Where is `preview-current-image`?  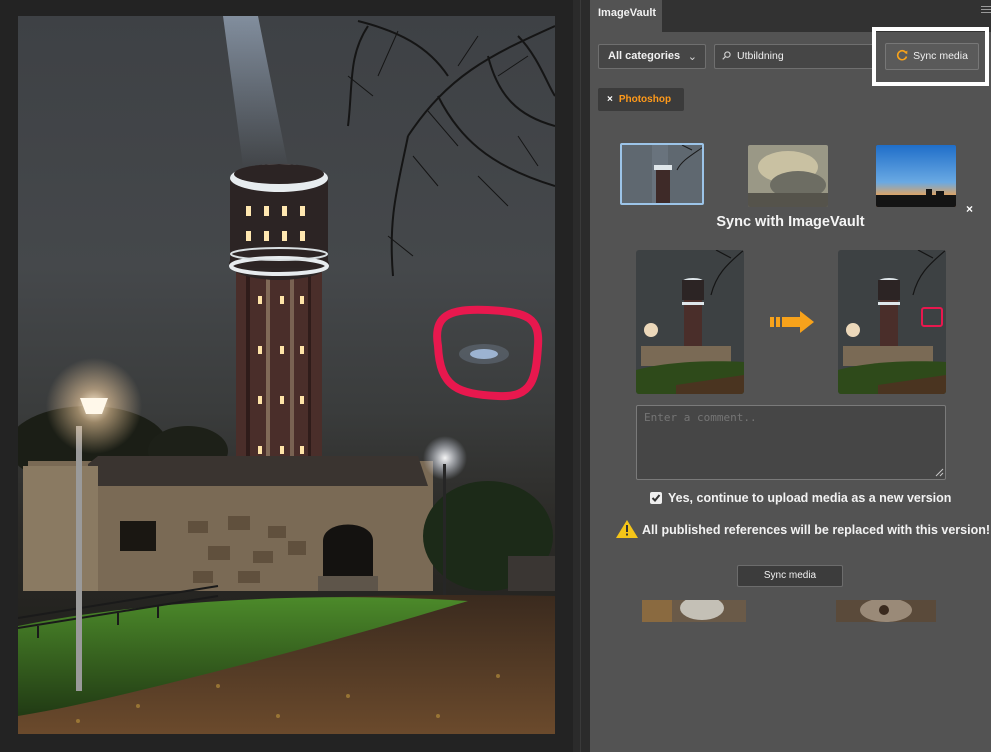 preview-current-image is located at coordinates (690, 322).